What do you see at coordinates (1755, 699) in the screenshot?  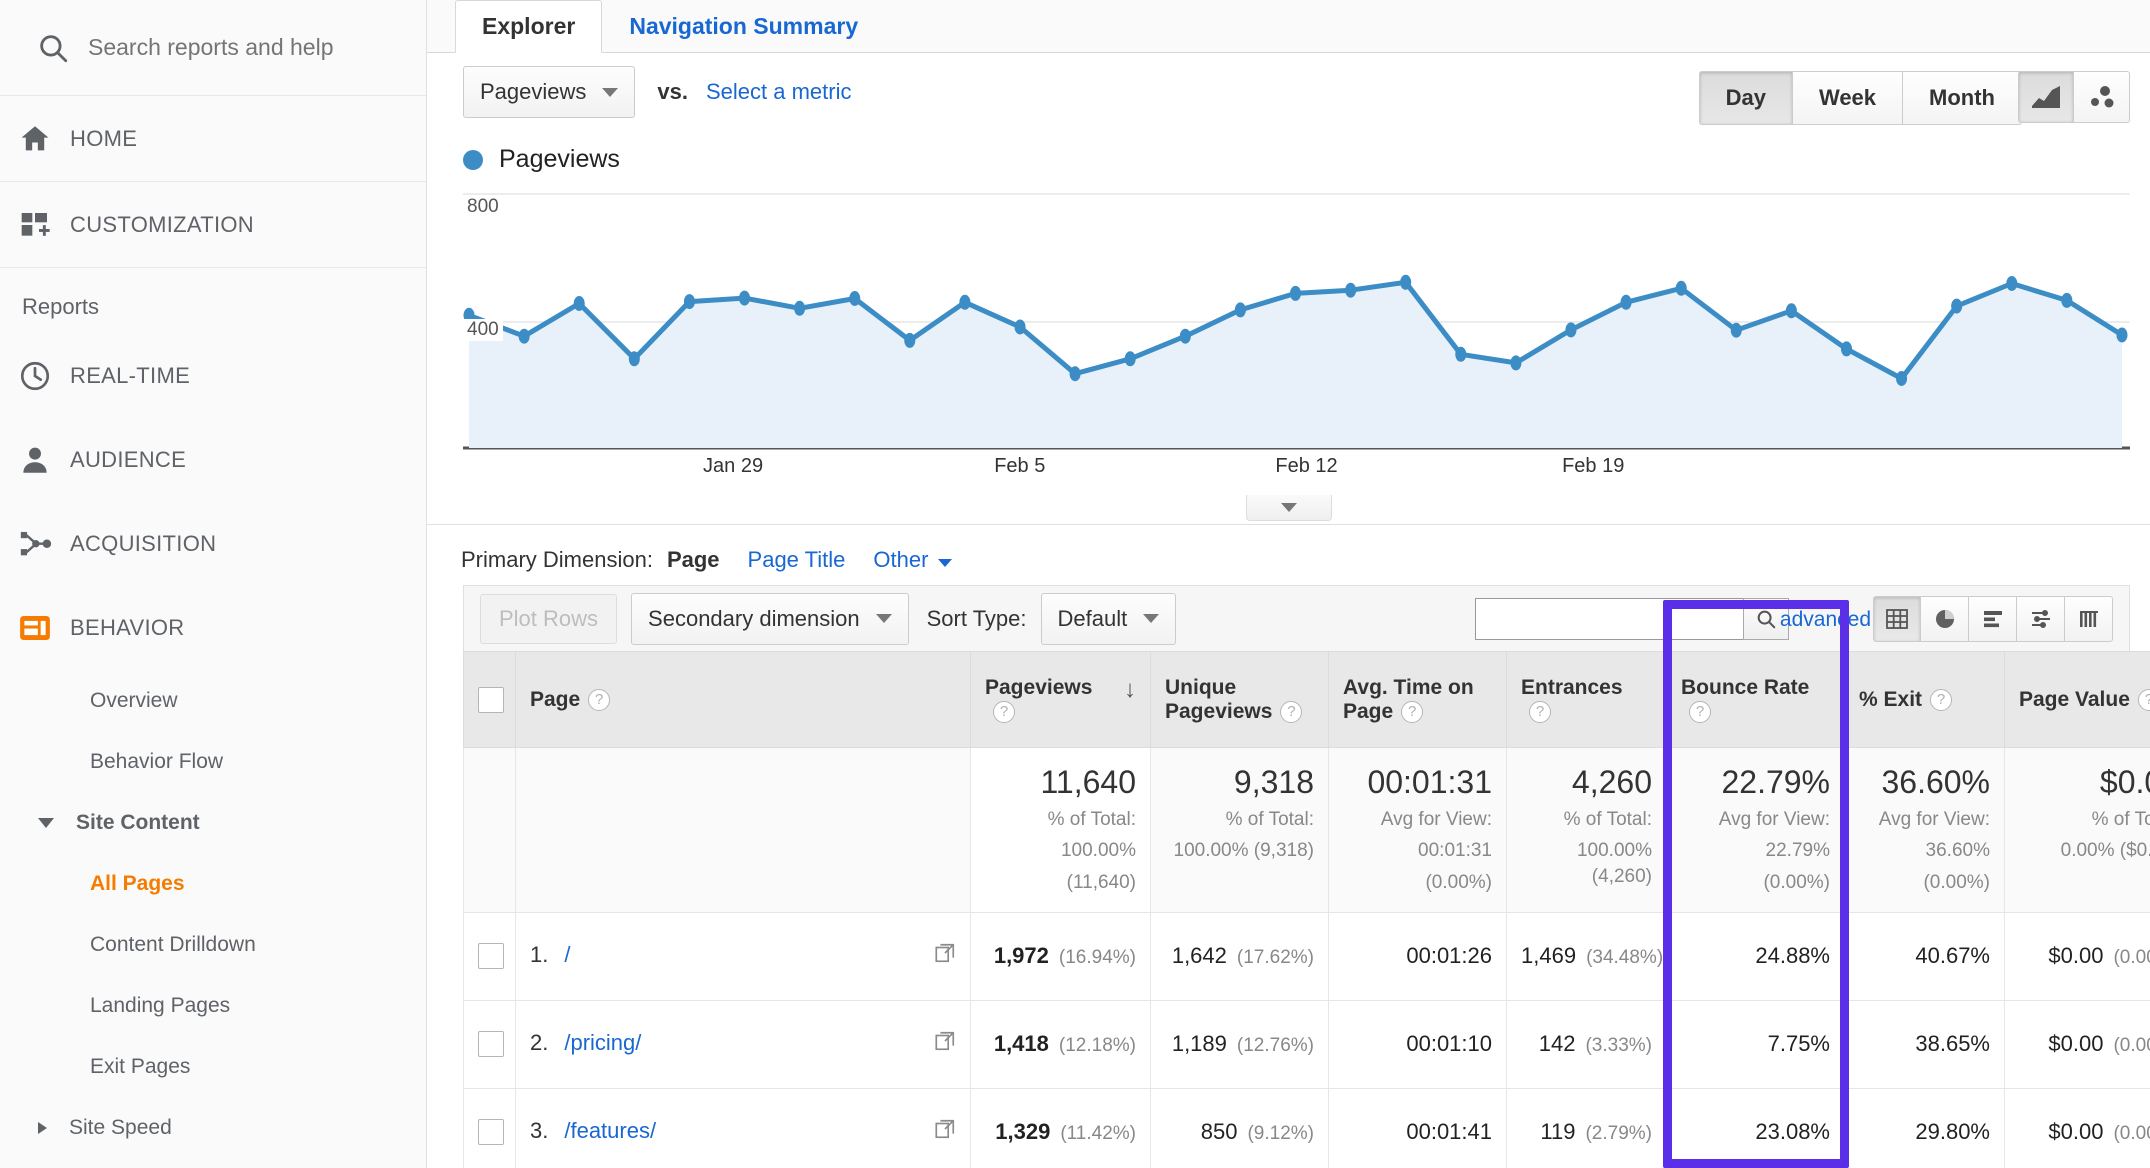 I see `column-header-bounce-rate: Bounce Rate?` at bounding box center [1755, 699].